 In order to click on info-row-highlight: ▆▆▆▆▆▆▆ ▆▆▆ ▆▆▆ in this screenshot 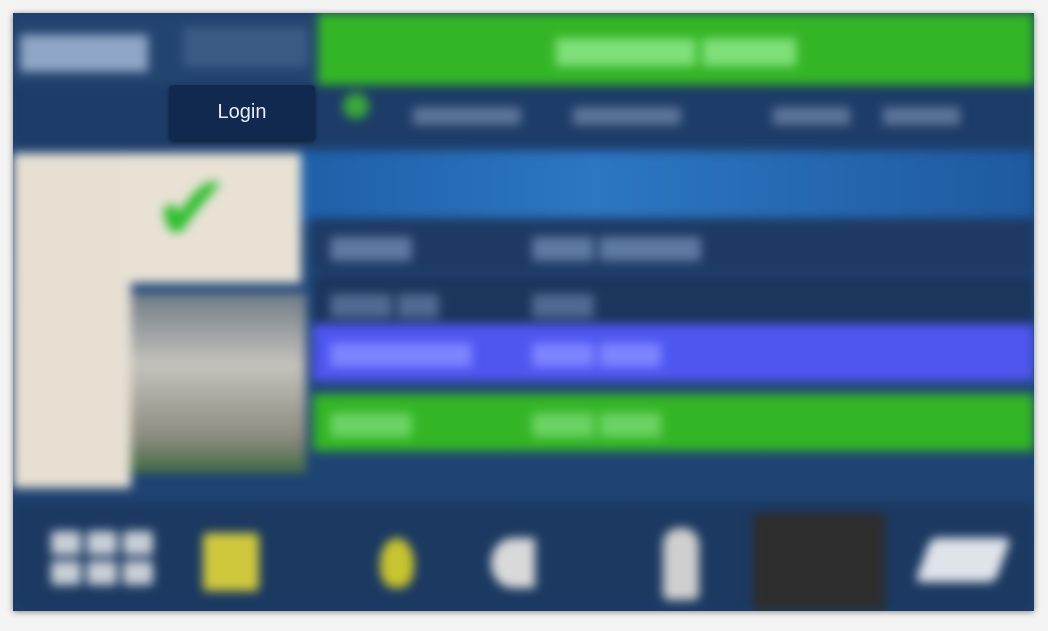, I will do `click(673, 352)`.